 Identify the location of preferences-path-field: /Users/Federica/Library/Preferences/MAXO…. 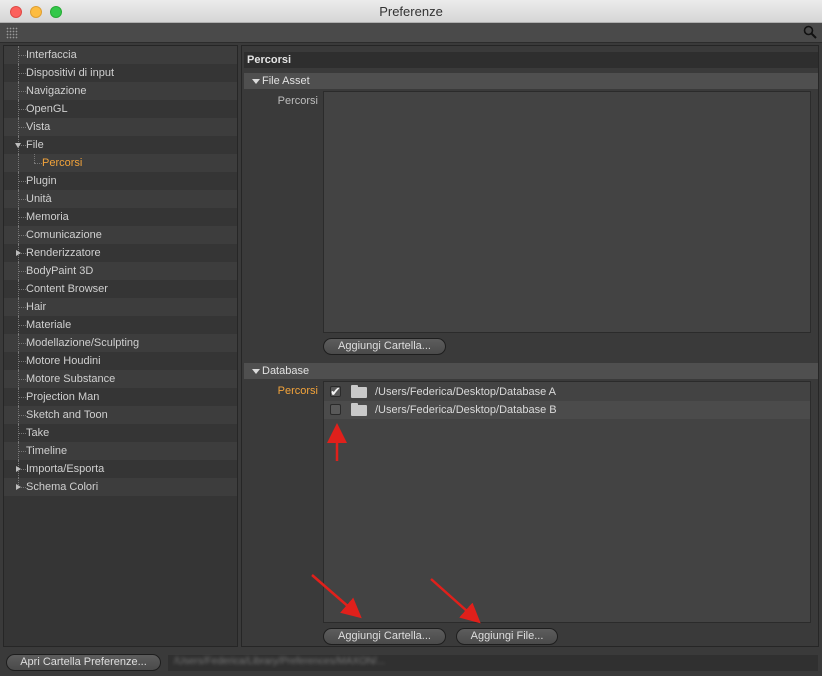
(493, 663).